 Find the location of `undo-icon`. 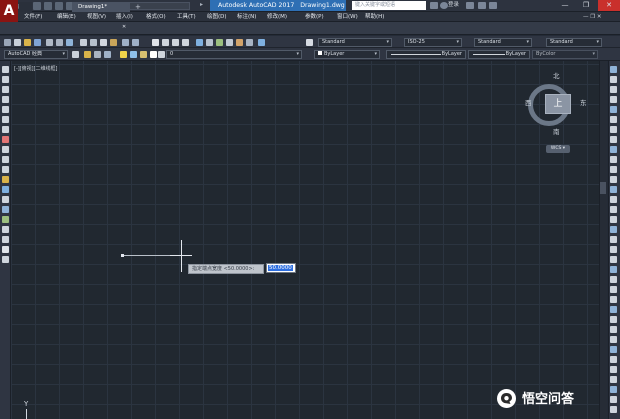

undo-icon is located at coordinates (125, 42).